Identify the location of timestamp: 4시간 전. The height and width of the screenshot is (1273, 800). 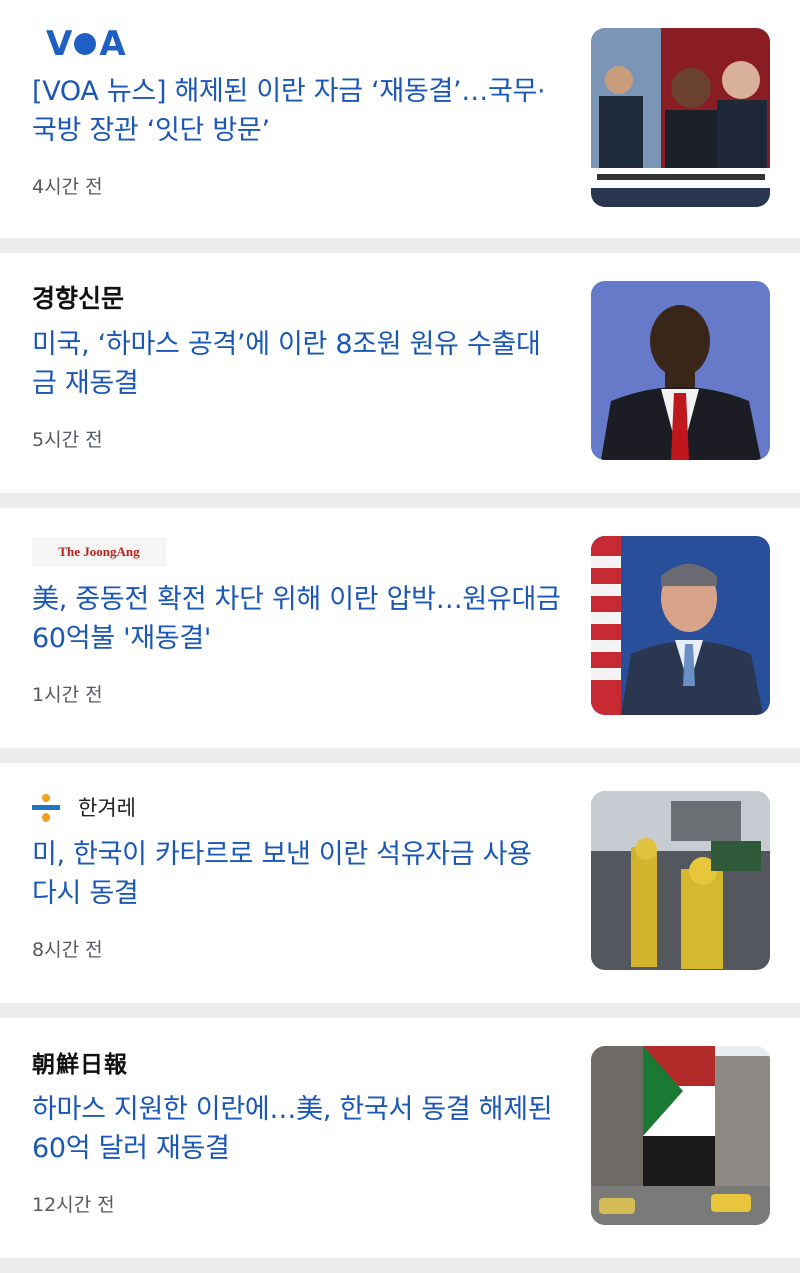
(67, 187).